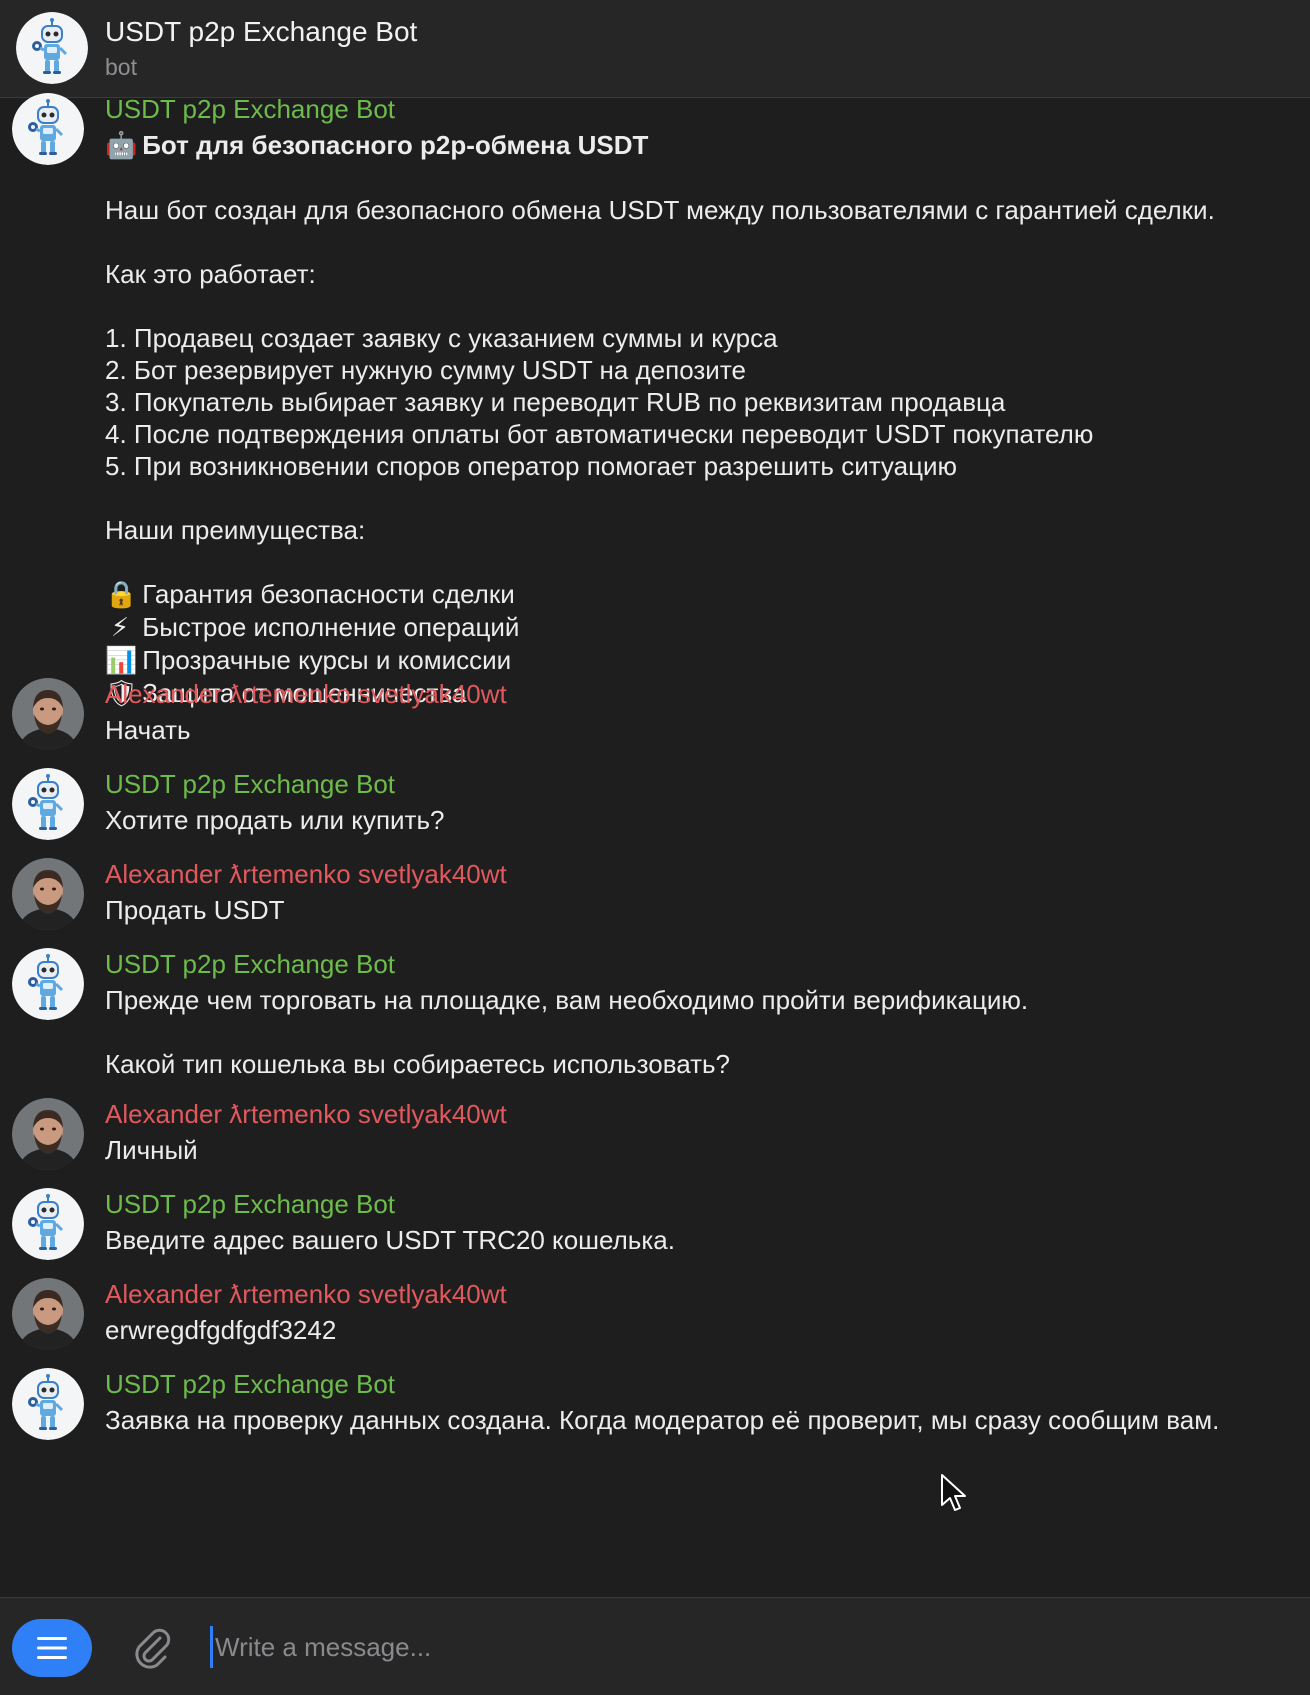 The image size is (1310, 1695). I want to click on message-line-text: erwregdfgdfgdf3242, so click(221, 1330).